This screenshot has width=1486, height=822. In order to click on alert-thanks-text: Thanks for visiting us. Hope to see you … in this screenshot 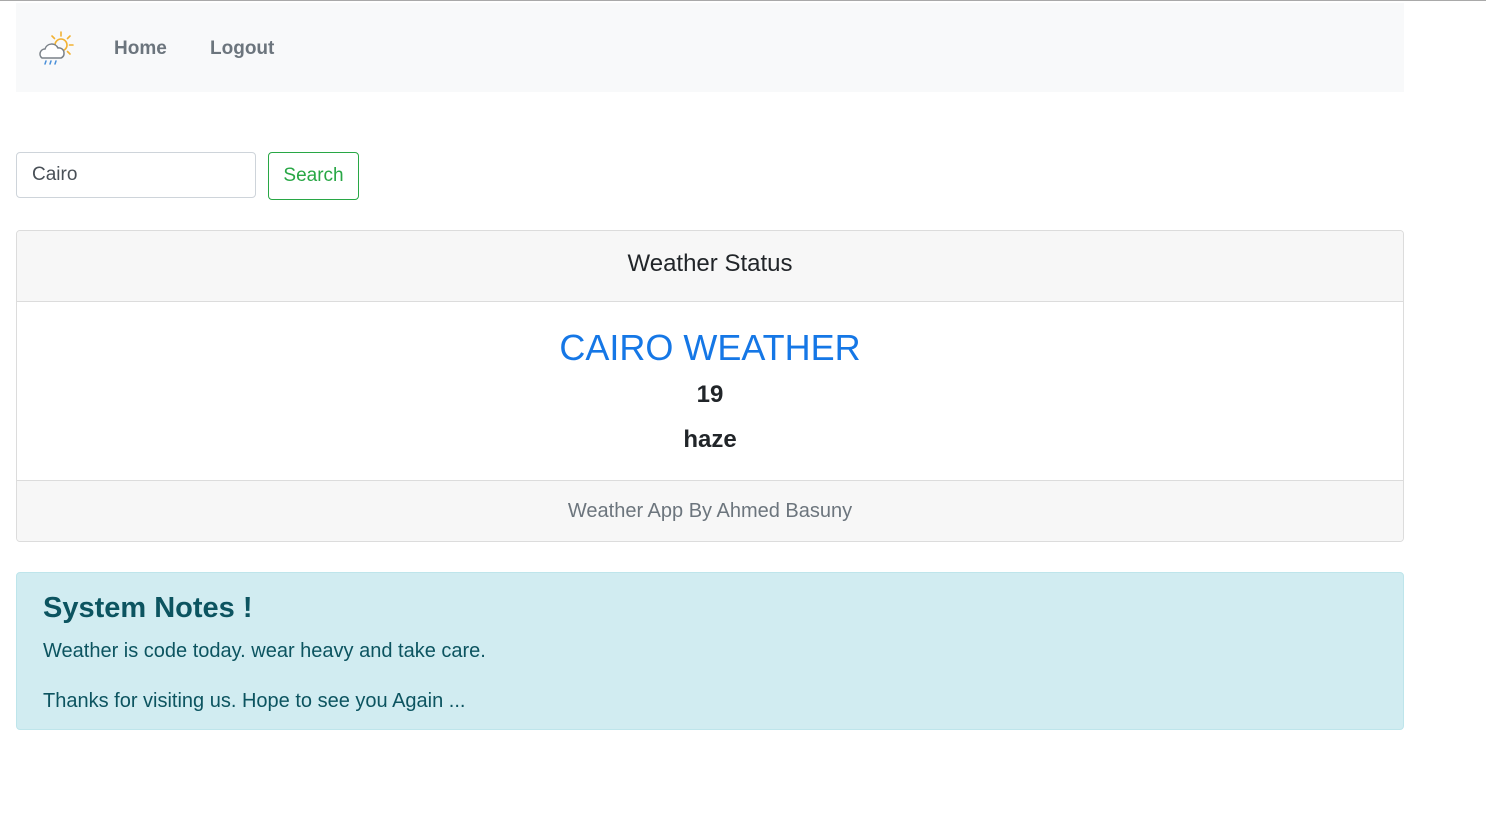, I will do `click(254, 701)`.